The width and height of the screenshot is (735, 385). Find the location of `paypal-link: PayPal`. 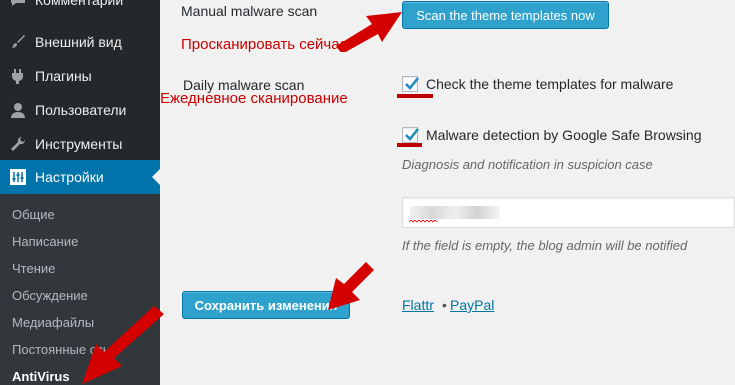

paypal-link: PayPal is located at coordinates (472, 305).